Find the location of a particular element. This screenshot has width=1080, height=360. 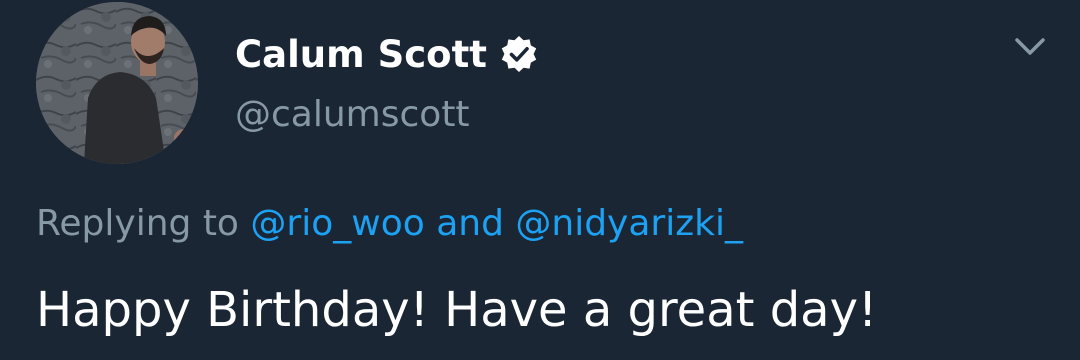

replying-prefix: Replying to is located at coordinates (137, 223).